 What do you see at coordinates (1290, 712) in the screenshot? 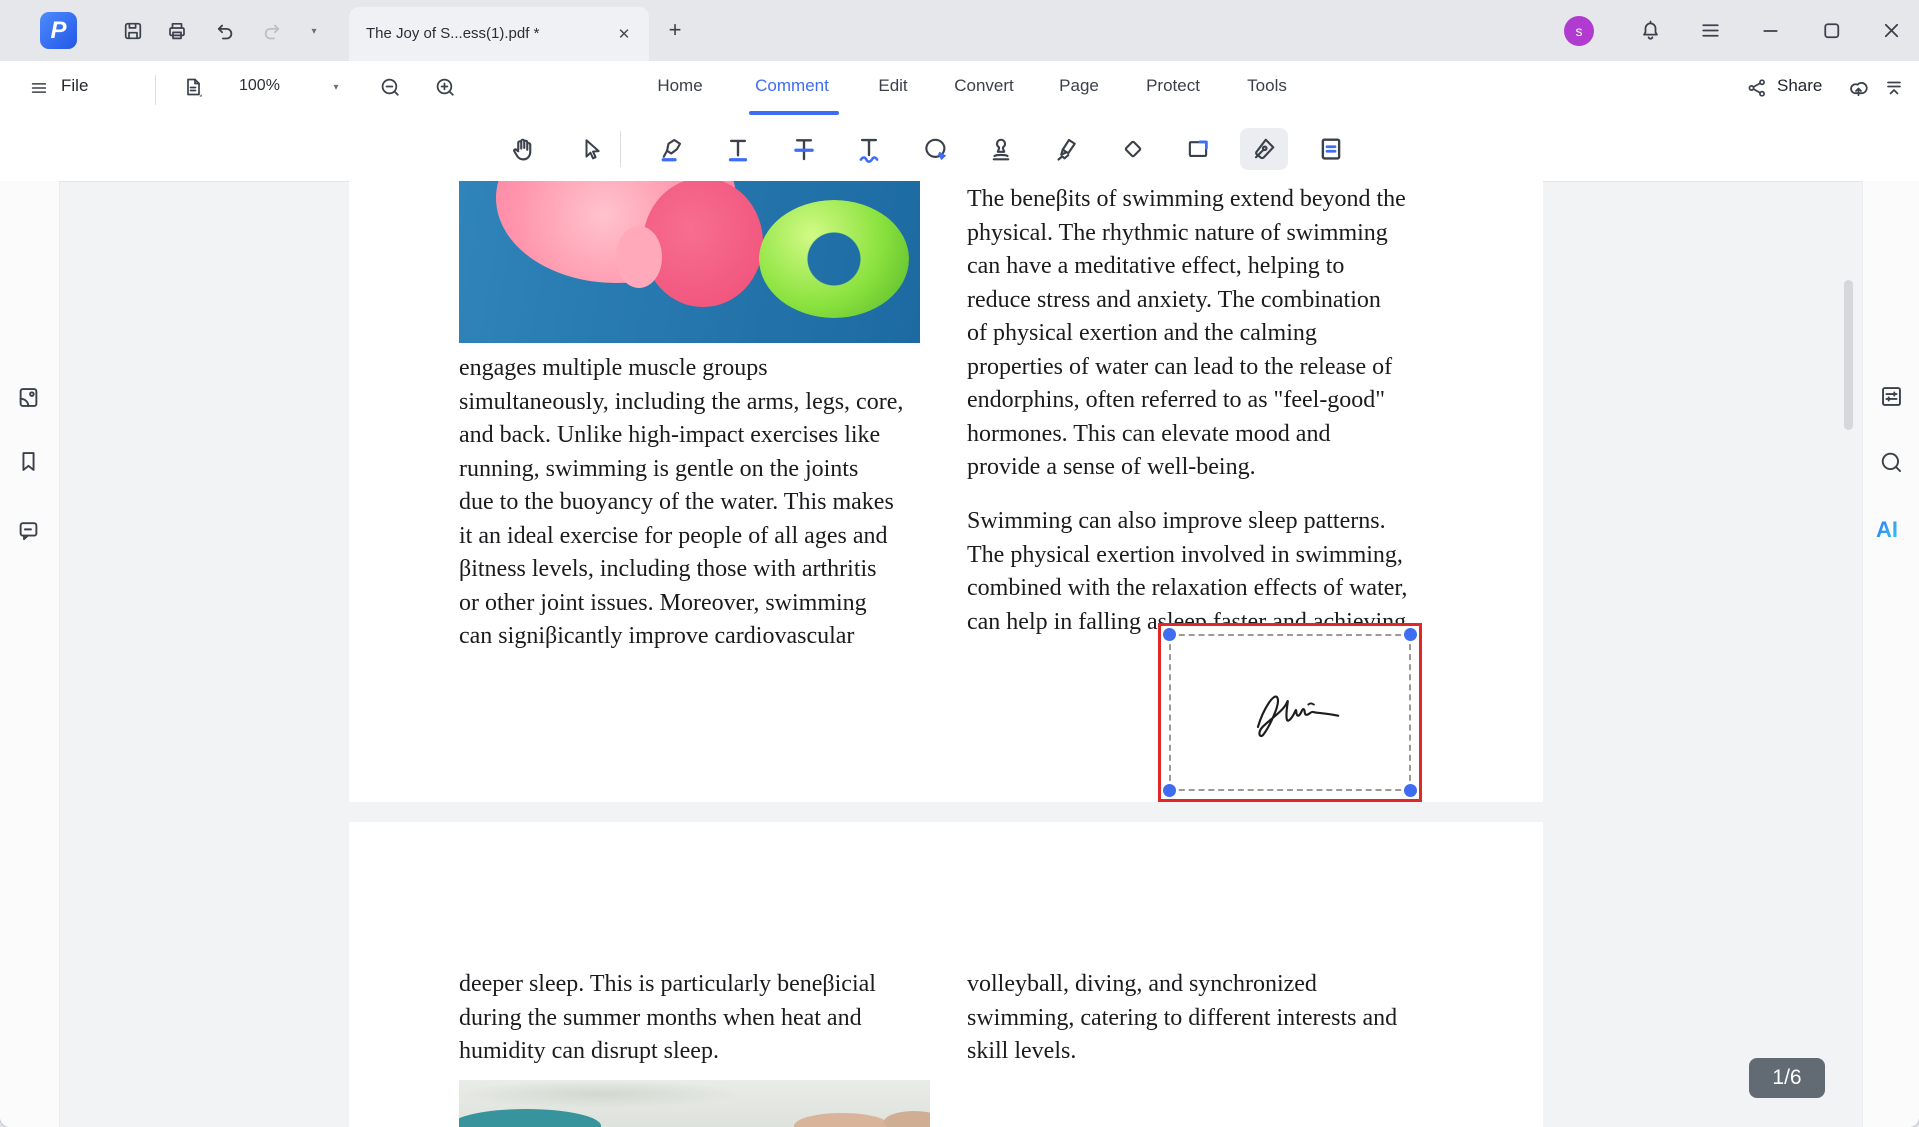
I see `signature-annotation` at bounding box center [1290, 712].